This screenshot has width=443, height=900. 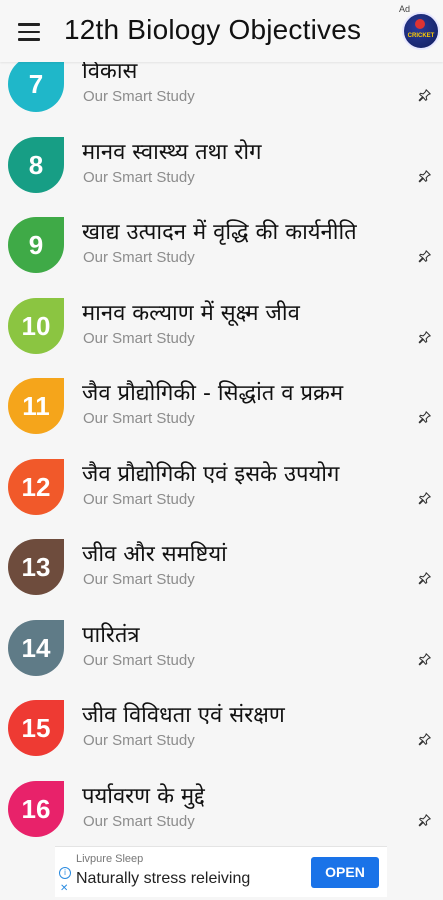 What do you see at coordinates (213, 29) in the screenshot?
I see `page-title: 12th Biology Objectives` at bounding box center [213, 29].